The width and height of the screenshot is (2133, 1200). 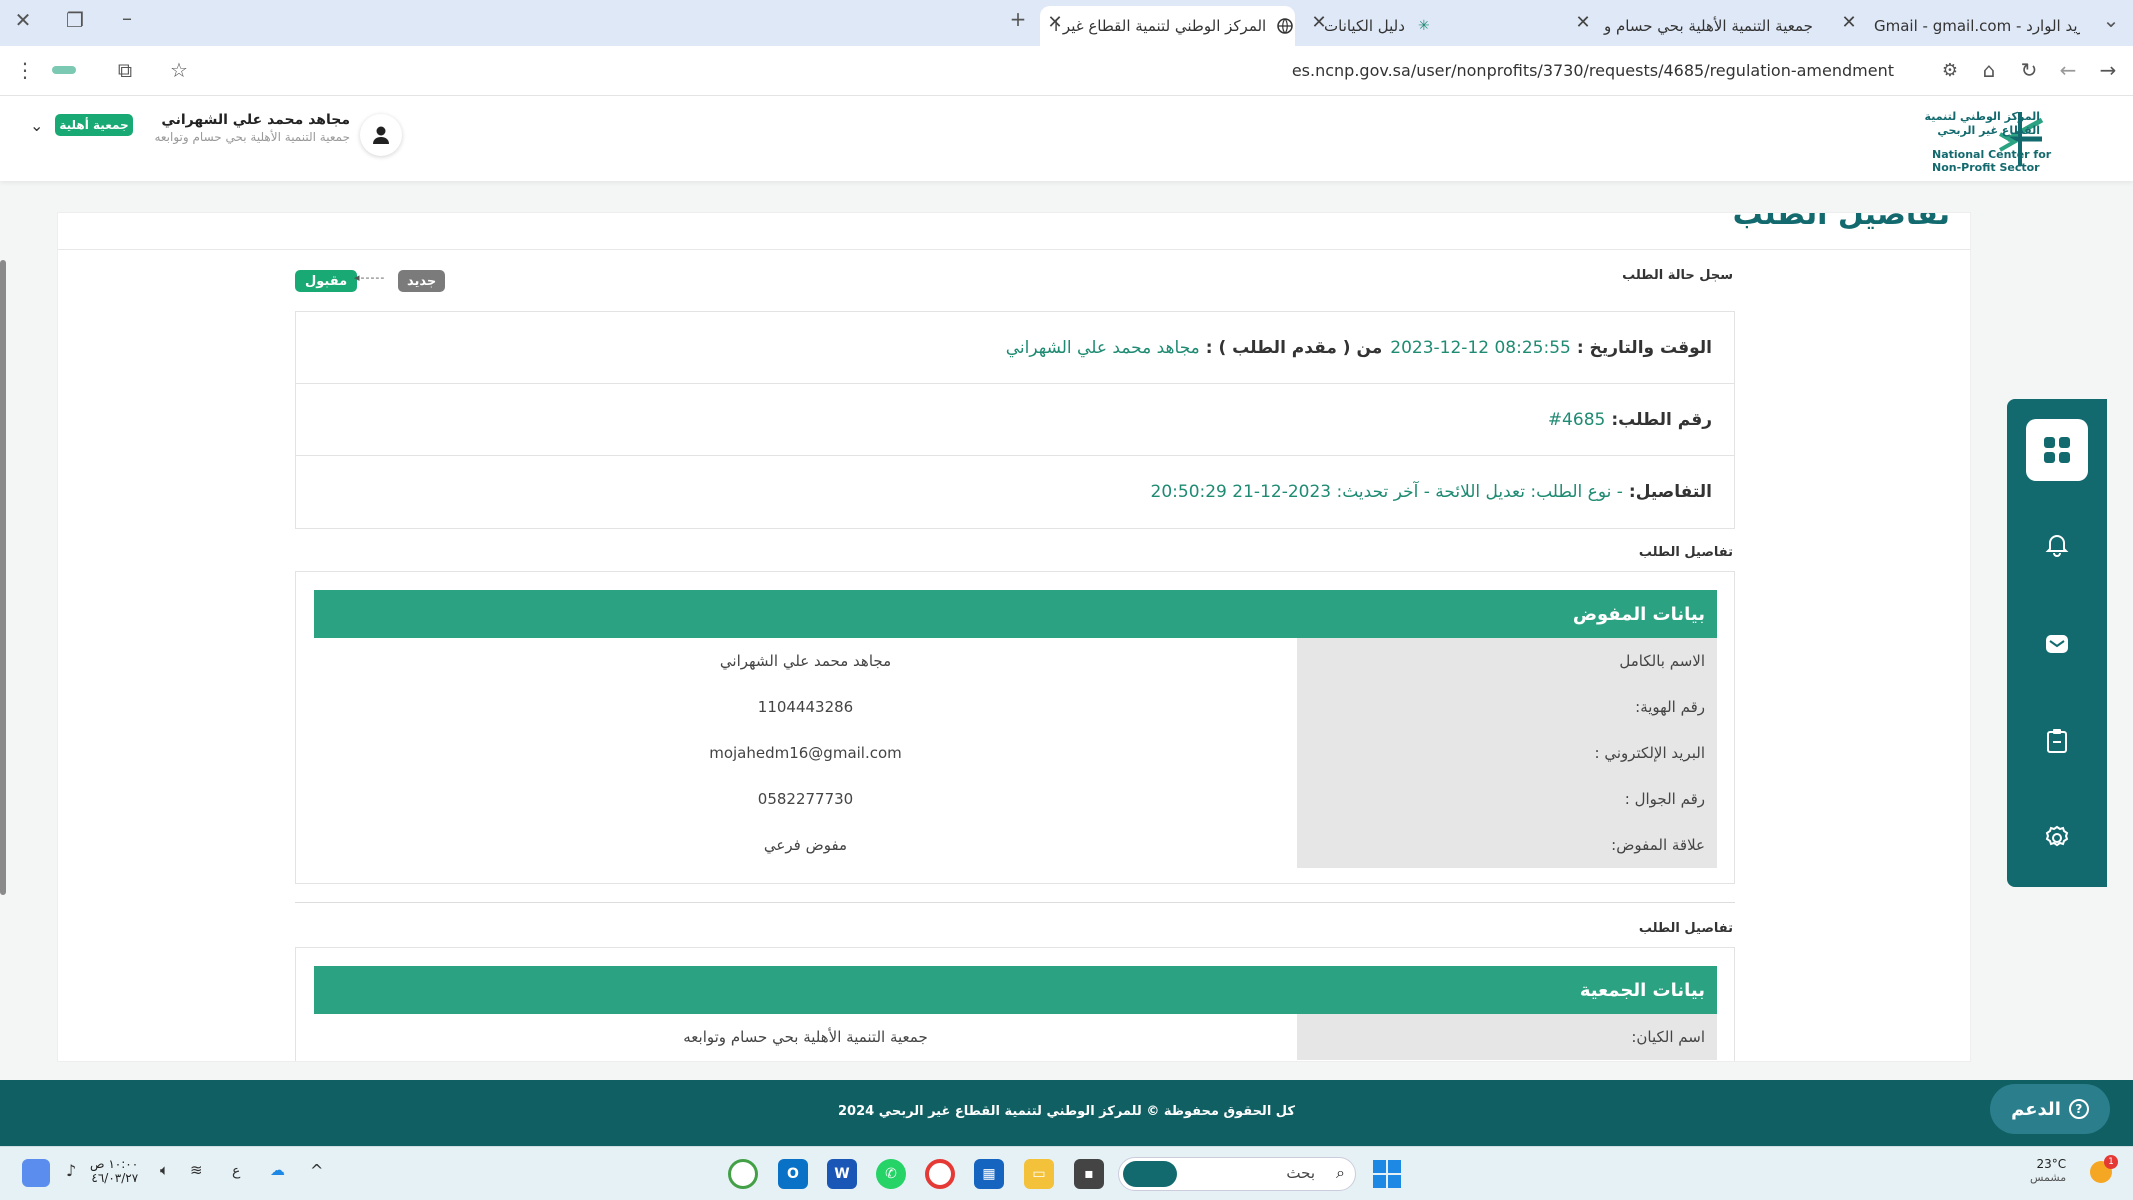 What do you see at coordinates (793, 1174) in the screenshot?
I see `outlook-icon: O` at bounding box center [793, 1174].